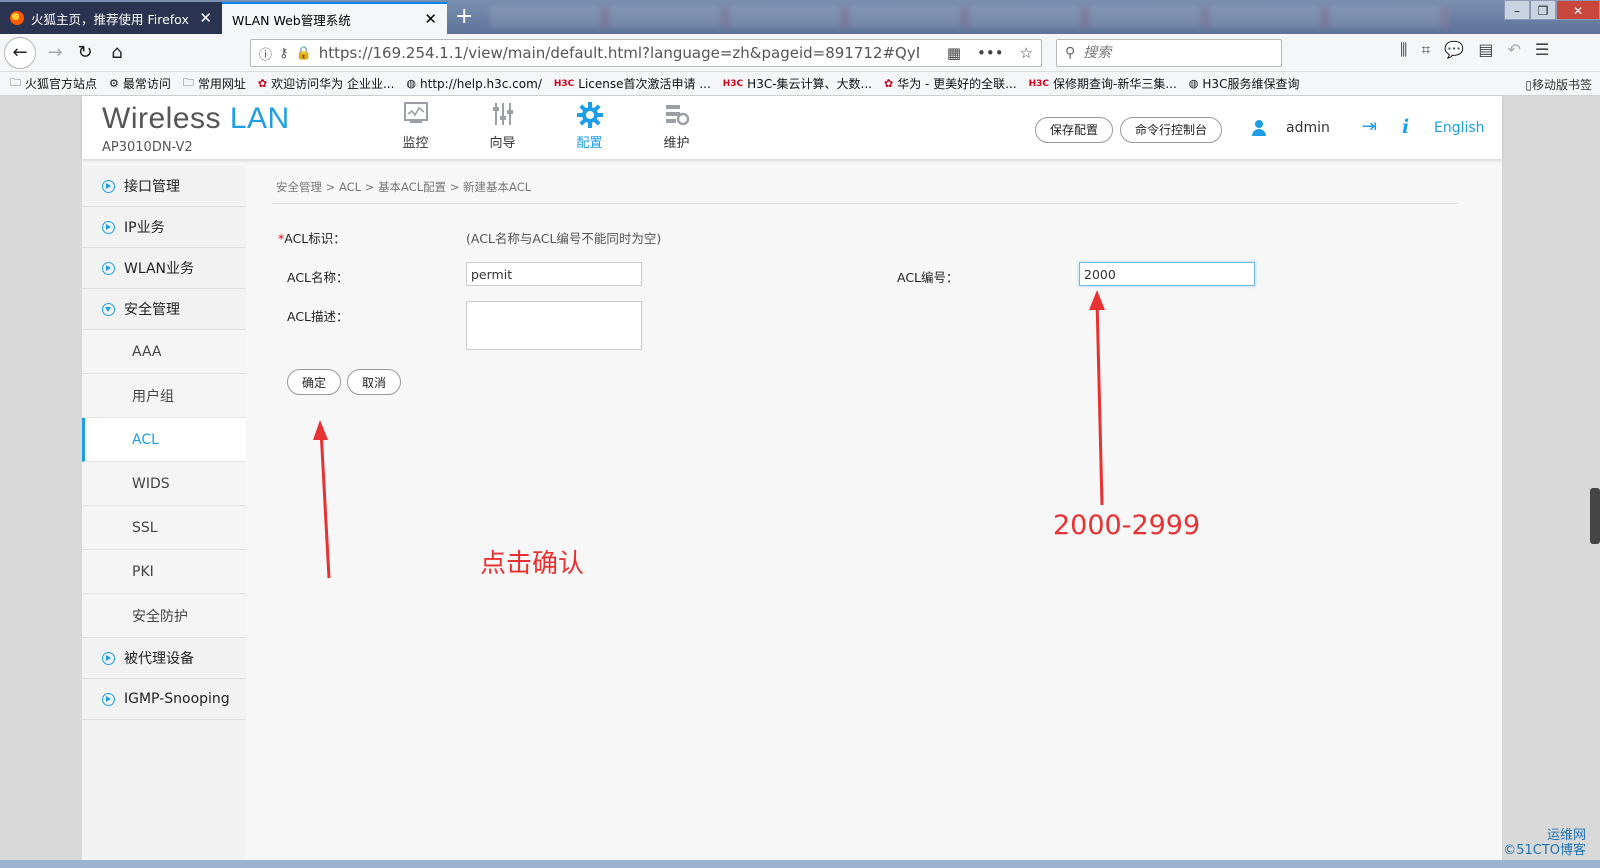 The height and width of the screenshot is (868, 1600). What do you see at coordinates (152, 187) in the screenshot?
I see `sidebar-item-label: 接口管理` at bounding box center [152, 187].